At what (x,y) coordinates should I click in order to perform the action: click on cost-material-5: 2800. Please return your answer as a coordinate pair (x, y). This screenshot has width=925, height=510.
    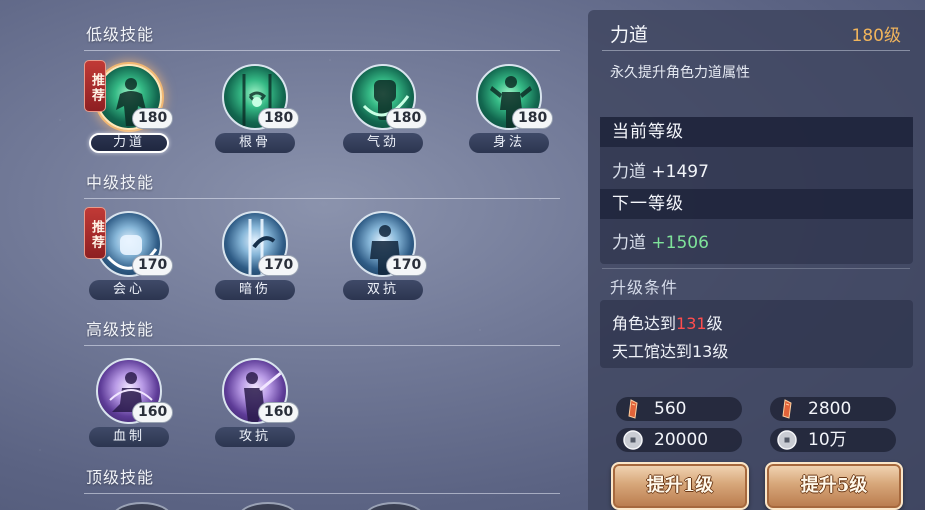
    Looking at the image, I should click on (833, 409).